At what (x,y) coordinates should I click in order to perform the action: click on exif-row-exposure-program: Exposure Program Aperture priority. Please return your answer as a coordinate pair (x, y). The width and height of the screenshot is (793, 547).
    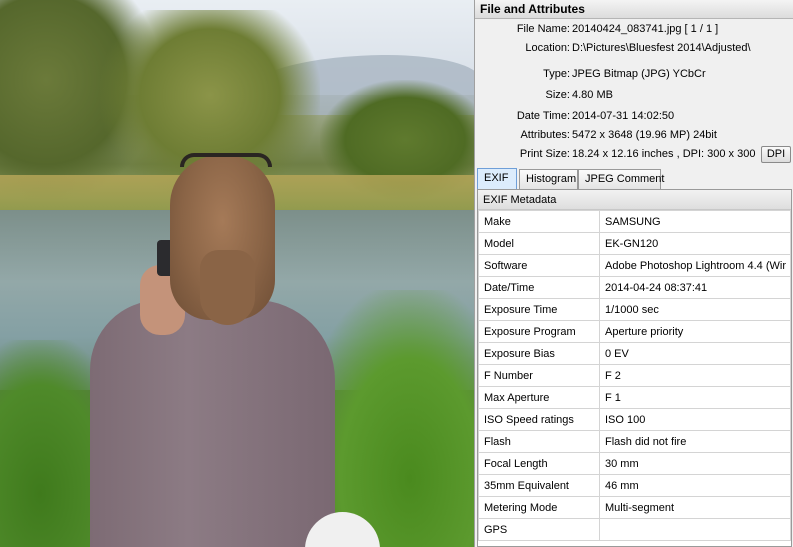
    Looking at the image, I should click on (634, 331).